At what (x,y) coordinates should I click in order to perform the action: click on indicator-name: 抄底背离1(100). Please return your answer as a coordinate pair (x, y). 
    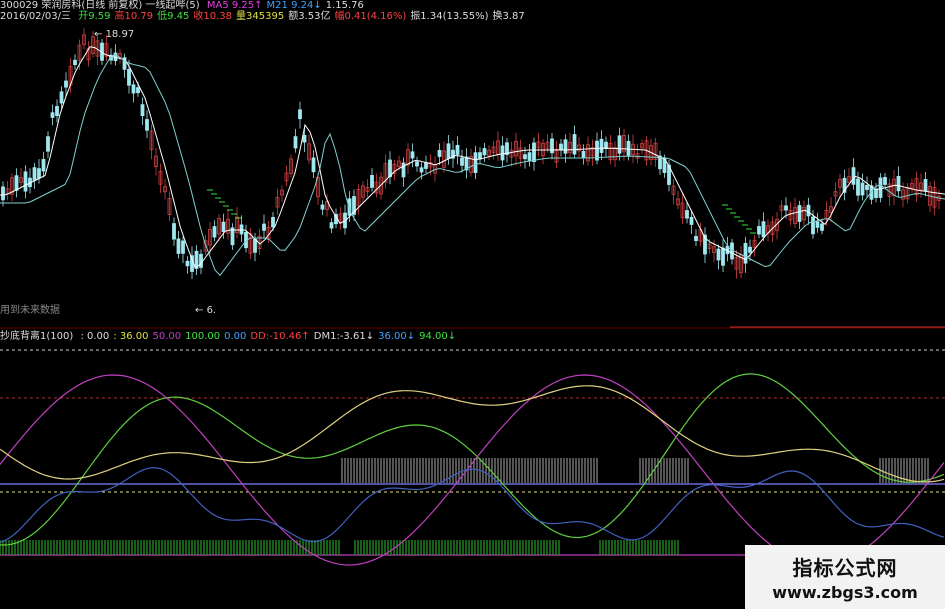
    Looking at the image, I should click on (37, 336).